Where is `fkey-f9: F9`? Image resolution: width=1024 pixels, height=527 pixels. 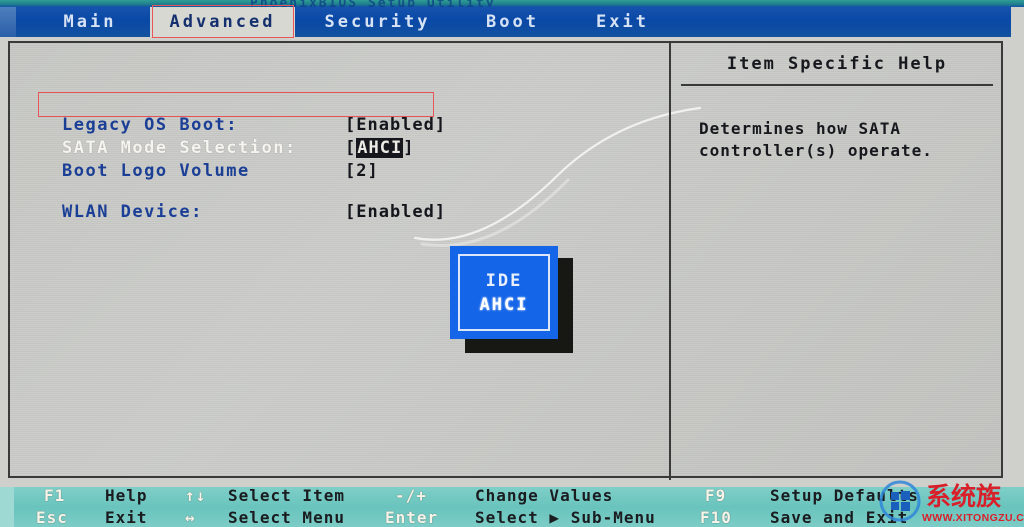 fkey-f9: F9 is located at coordinates (715, 495).